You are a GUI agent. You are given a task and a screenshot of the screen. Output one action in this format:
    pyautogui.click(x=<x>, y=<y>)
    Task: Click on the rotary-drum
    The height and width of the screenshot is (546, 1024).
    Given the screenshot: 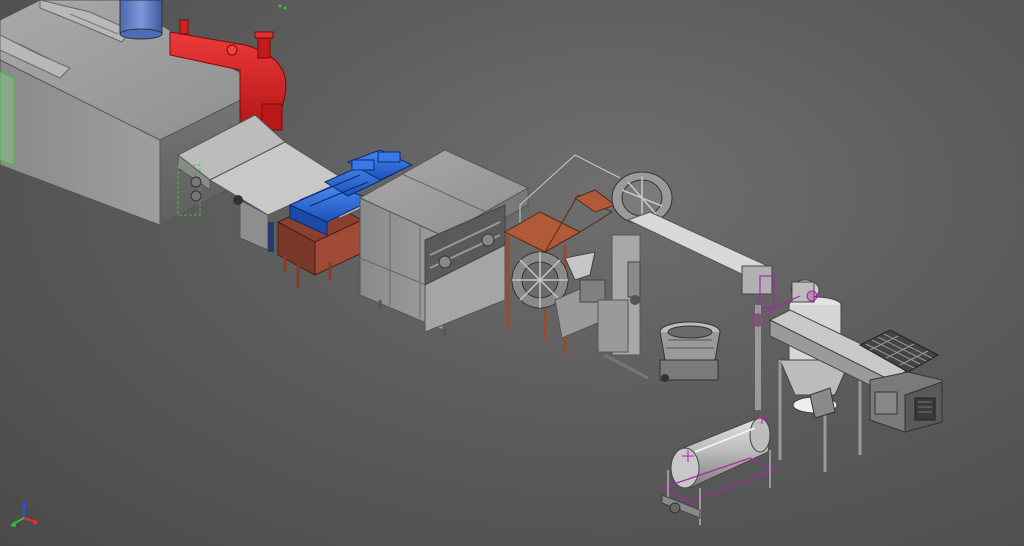 What is the action you would take?
    pyautogui.click(x=718, y=468)
    